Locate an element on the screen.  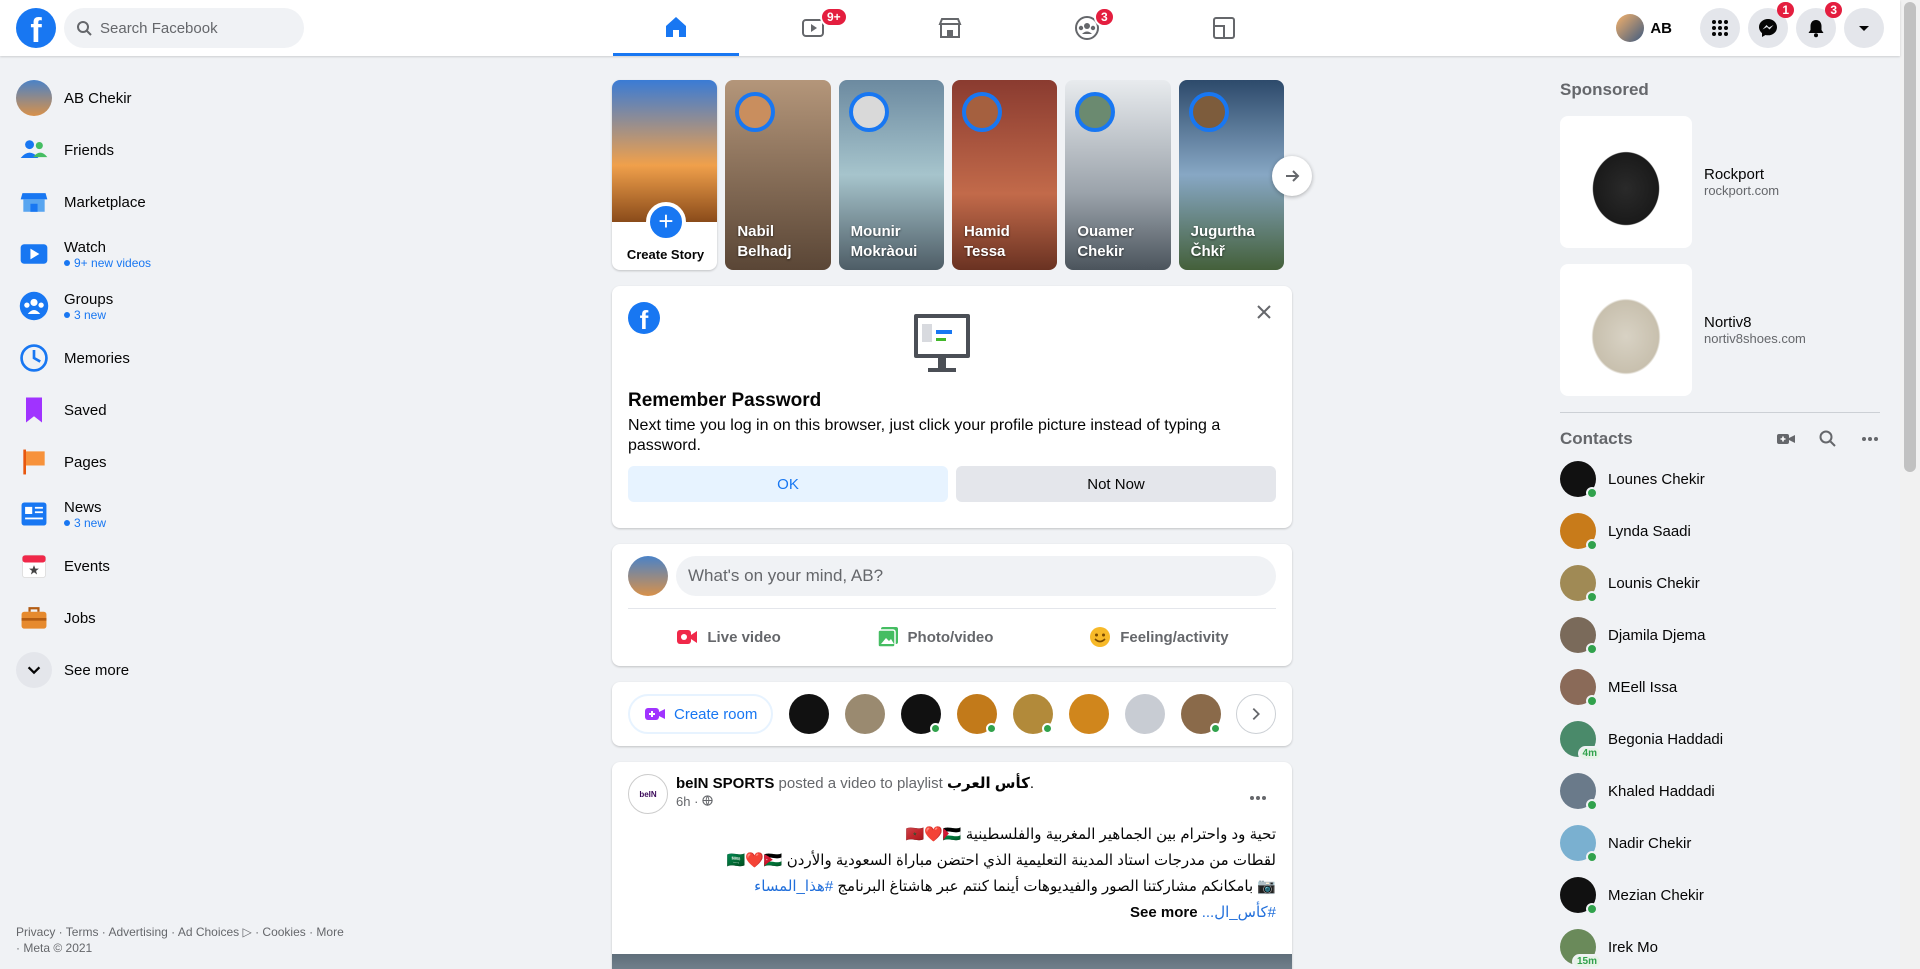
sidebar-item-events: Events is located at coordinates (178, 566).